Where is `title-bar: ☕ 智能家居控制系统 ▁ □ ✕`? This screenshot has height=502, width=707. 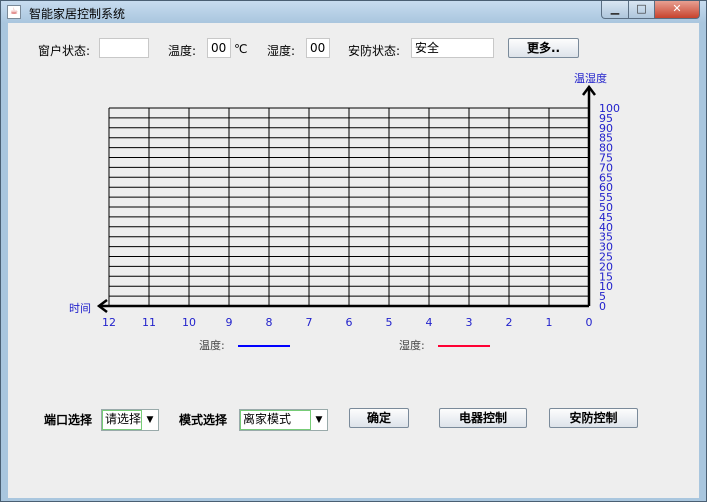 title-bar: ☕ 智能家居控制系统 ▁ □ ✕ is located at coordinates (353, 12).